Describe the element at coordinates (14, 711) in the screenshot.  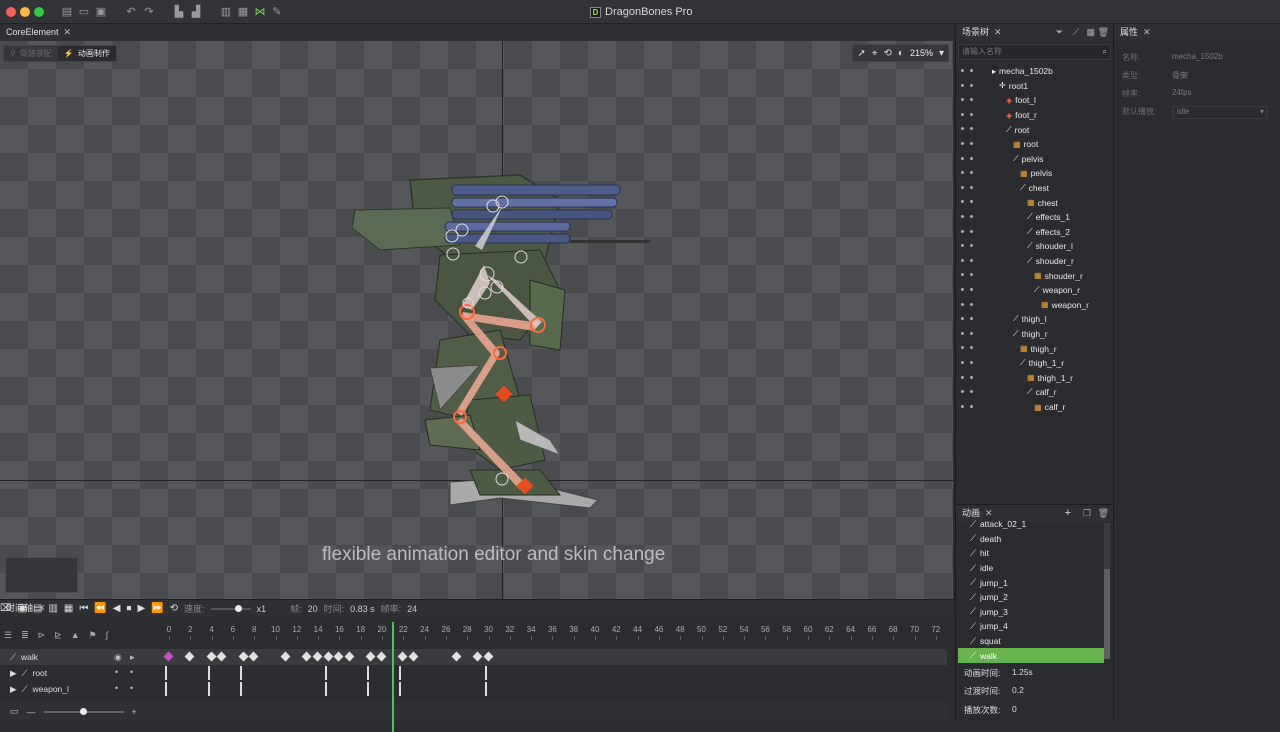
I see `monitor-icon: ▭` at that location.